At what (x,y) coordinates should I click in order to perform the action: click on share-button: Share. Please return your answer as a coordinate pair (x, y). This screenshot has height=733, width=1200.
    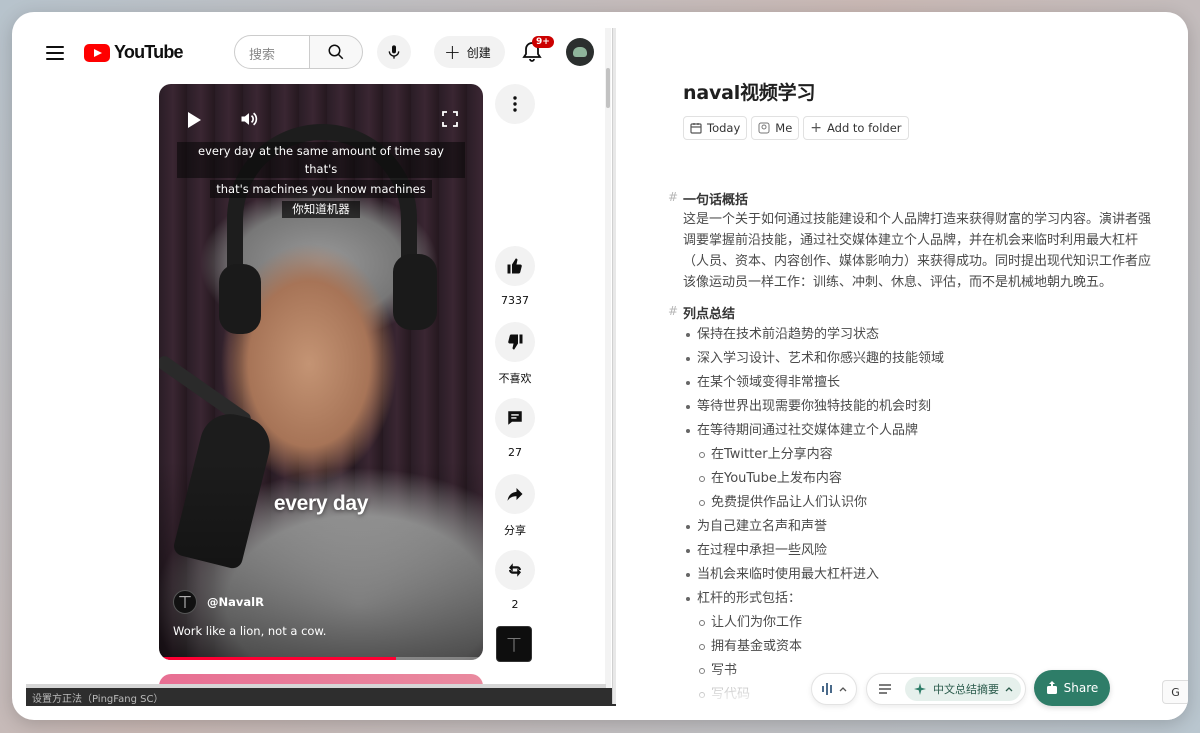
    Looking at the image, I should click on (1072, 688).